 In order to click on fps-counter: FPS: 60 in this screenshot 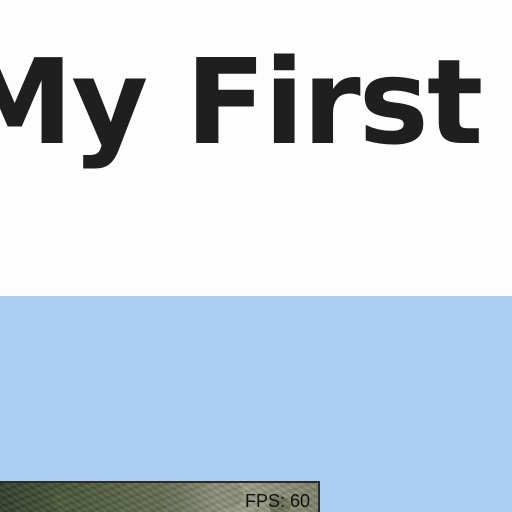, I will do `click(277, 501)`.